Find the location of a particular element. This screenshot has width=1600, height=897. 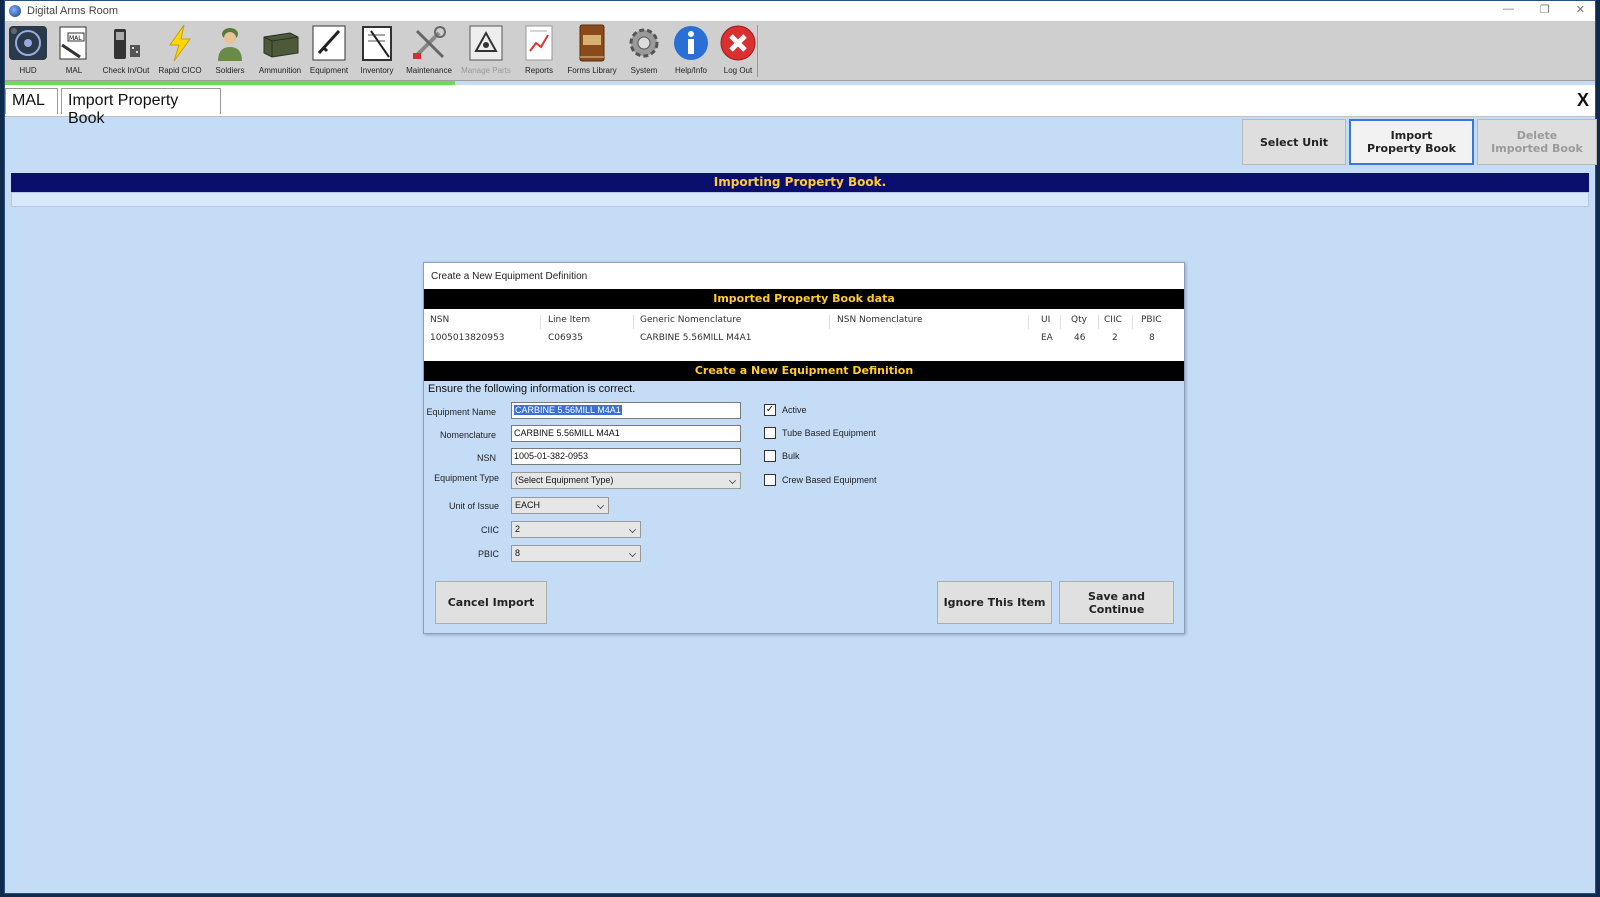

tab-mal: MAL is located at coordinates (31, 101).